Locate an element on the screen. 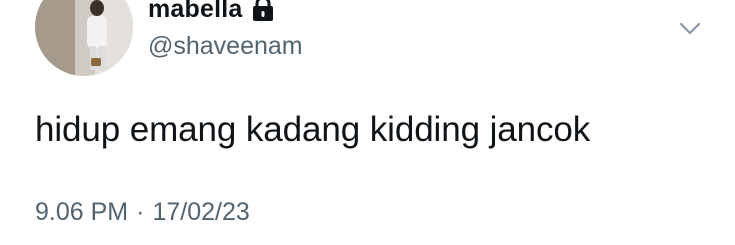 This screenshot has width=735, height=245. more-options-button is located at coordinates (690, 29).